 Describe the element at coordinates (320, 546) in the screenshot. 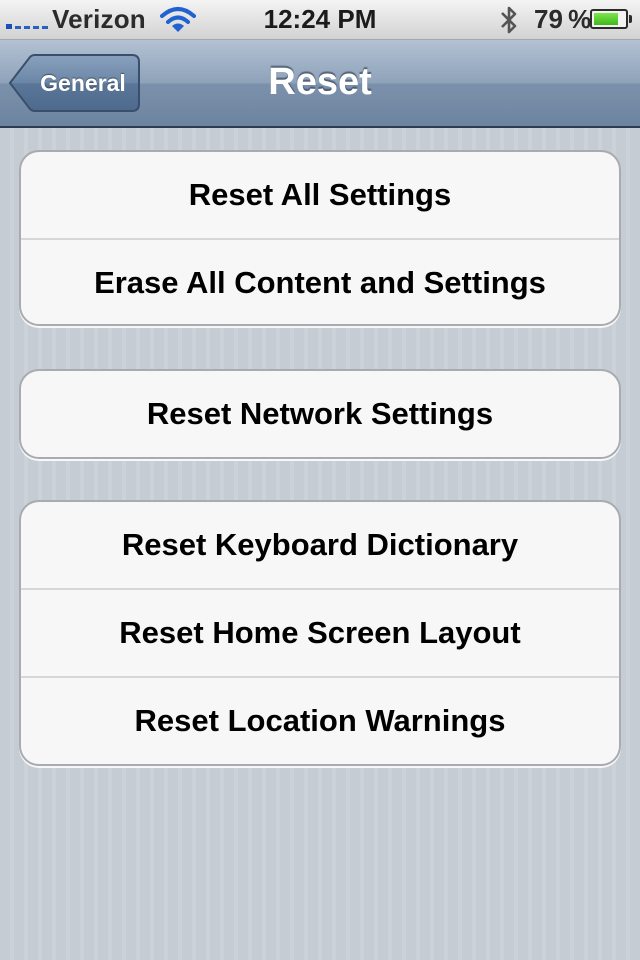

I see `reset-keyboard-dictionary-button: Reset Keyboard Dictionary` at that location.